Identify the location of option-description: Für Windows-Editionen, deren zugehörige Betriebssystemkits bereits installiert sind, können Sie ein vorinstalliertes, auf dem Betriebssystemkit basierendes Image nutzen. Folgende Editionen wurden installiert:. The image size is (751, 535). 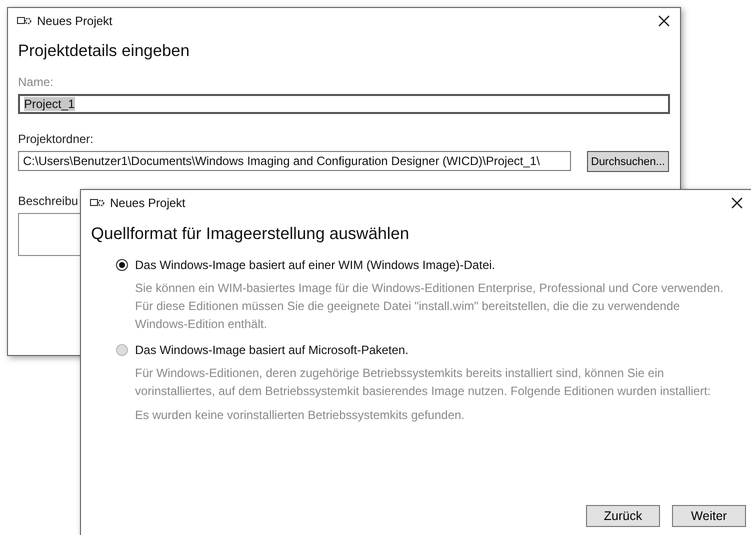
(423, 382).